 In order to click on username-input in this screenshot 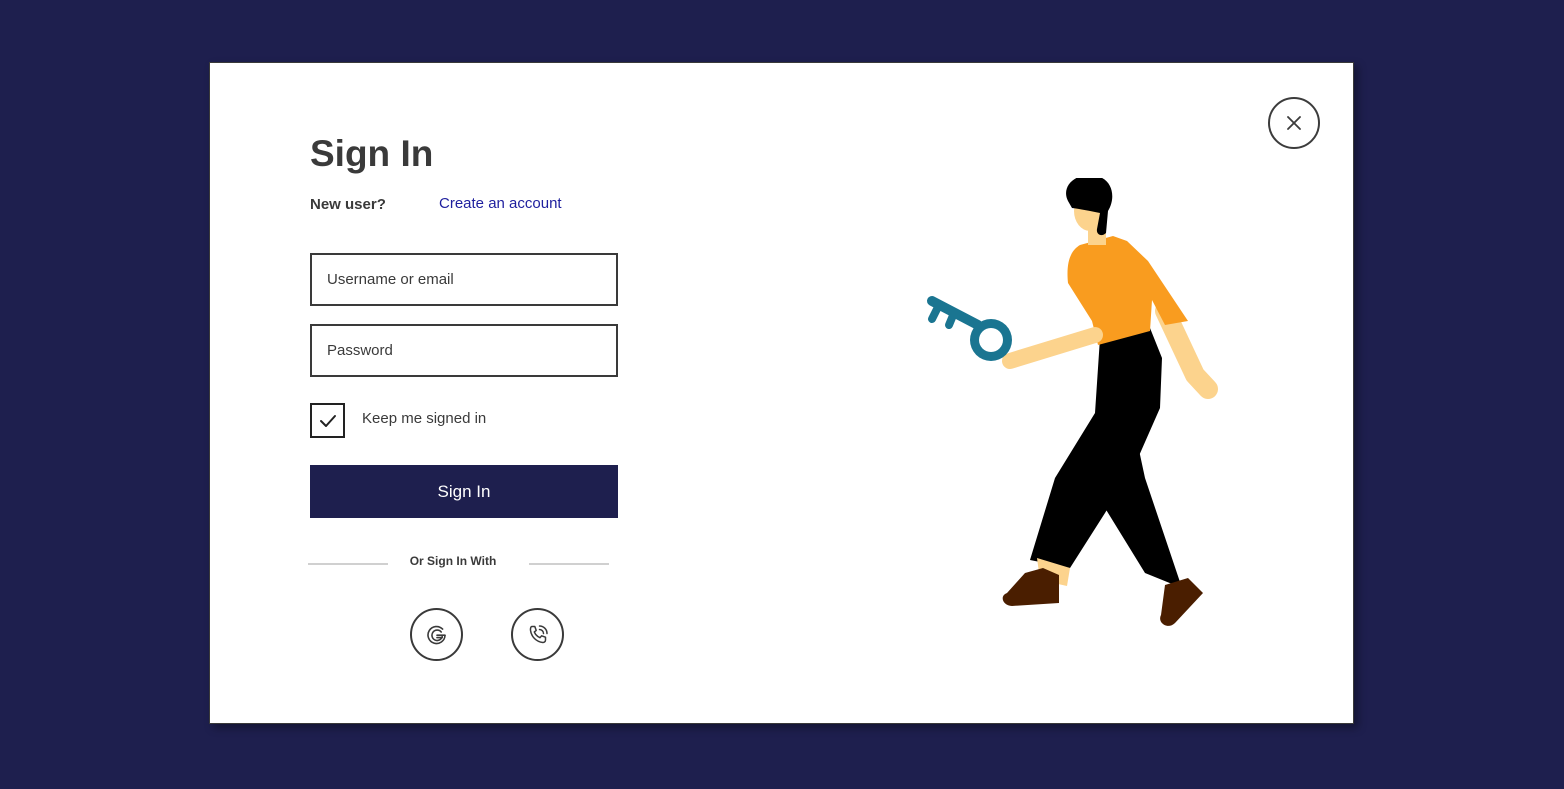, I will do `click(464, 279)`.